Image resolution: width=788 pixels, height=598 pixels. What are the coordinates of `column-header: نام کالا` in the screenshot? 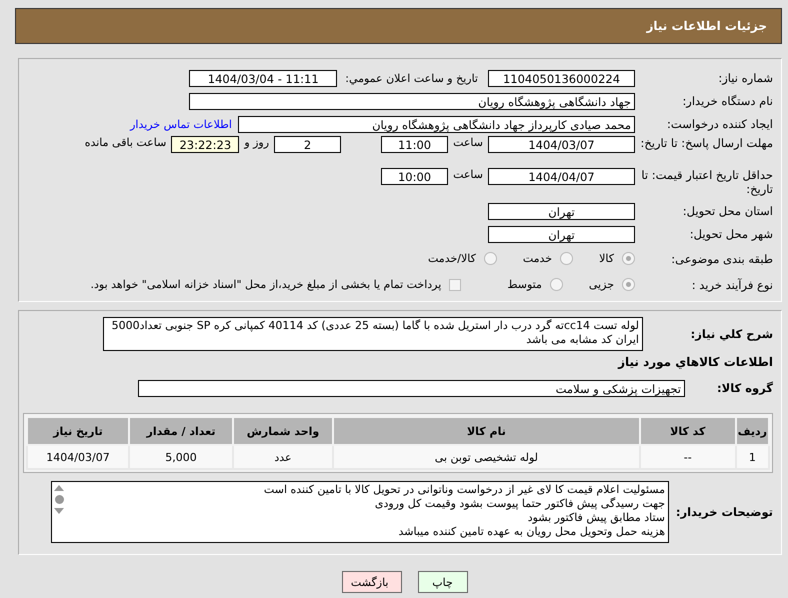 It's located at (486, 431).